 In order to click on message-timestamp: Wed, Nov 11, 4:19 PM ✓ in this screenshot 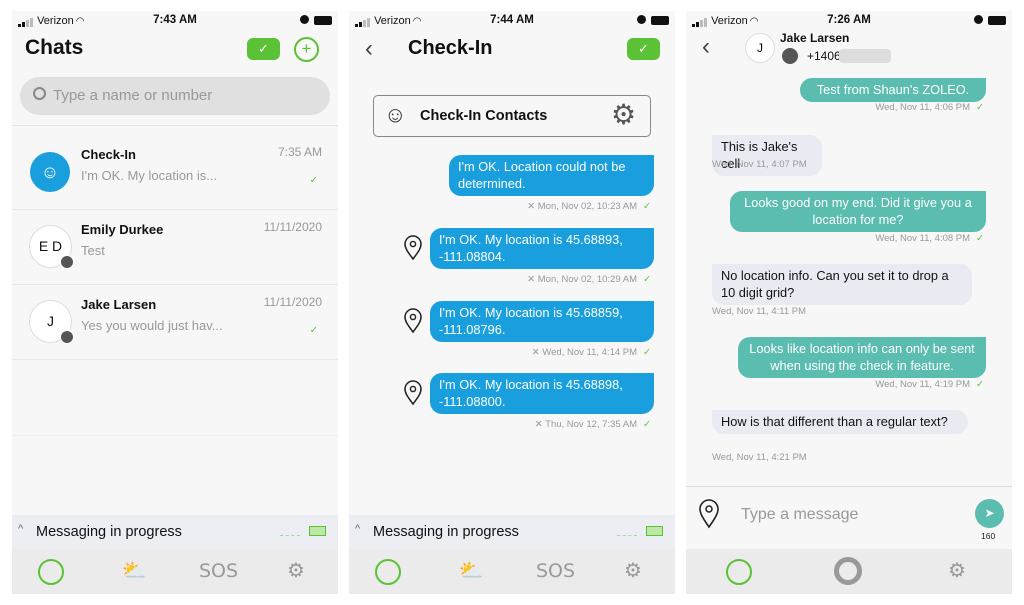, I will do `click(929, 384)`.